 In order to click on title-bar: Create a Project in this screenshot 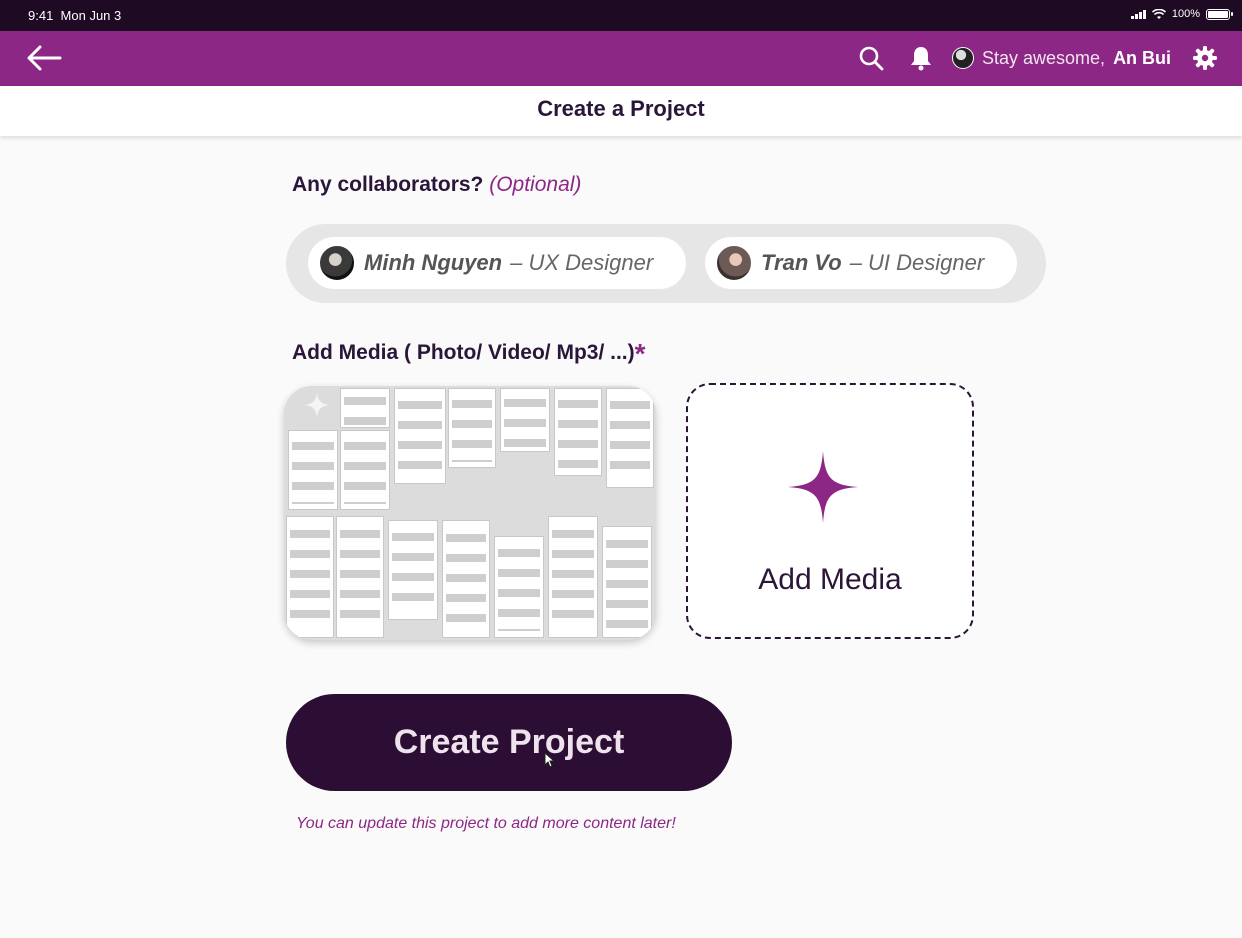, I will do `click(621, 111)`.